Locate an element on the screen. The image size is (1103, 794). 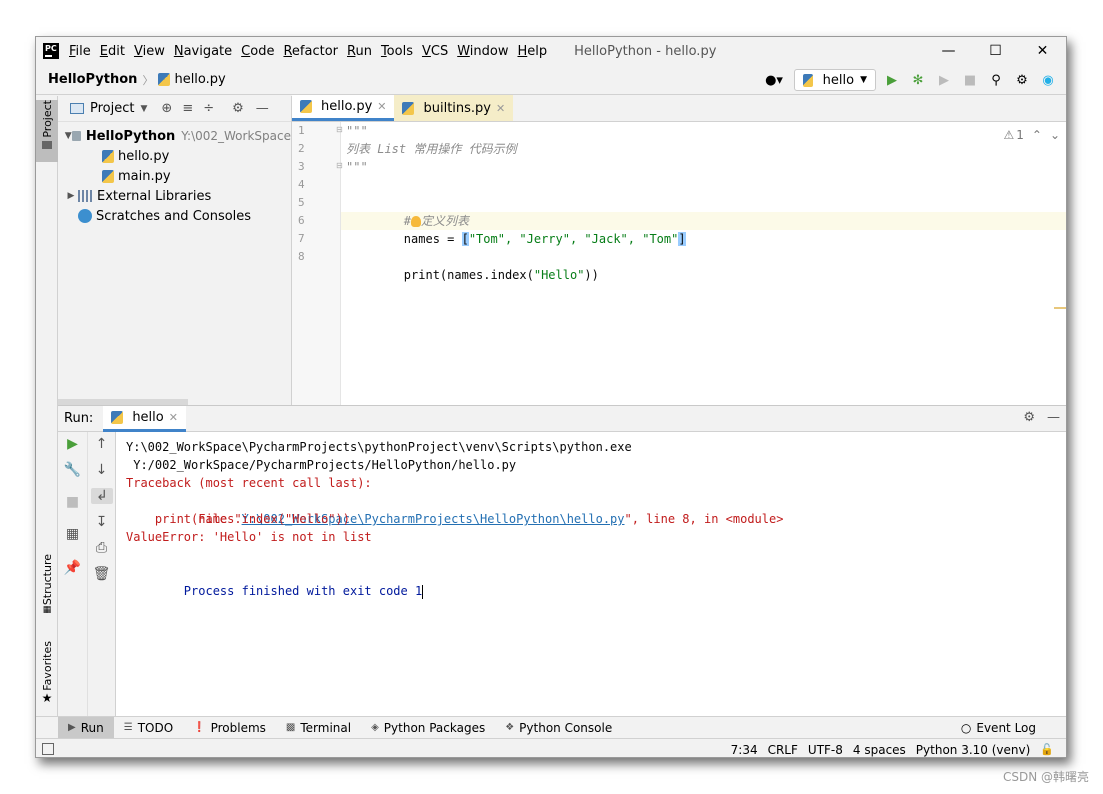
menu-tools: Tools is located at coordinates (397, 51).